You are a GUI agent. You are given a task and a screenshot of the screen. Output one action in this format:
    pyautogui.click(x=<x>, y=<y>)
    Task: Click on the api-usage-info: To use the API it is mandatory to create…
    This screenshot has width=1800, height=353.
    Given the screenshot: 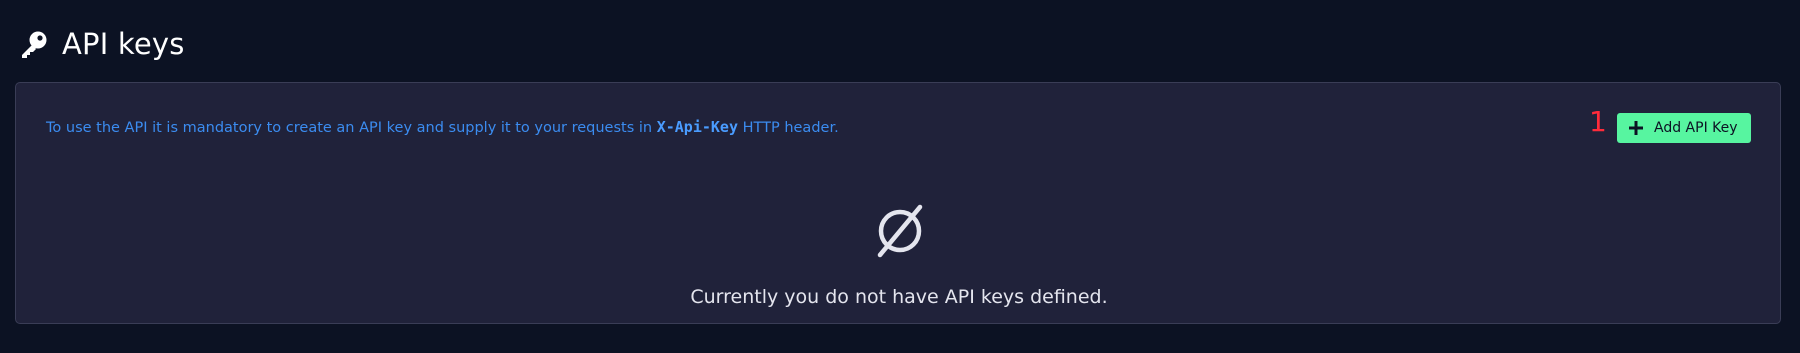 What is the action you would take?
    pyautogui.click(x=442, y=127)
    